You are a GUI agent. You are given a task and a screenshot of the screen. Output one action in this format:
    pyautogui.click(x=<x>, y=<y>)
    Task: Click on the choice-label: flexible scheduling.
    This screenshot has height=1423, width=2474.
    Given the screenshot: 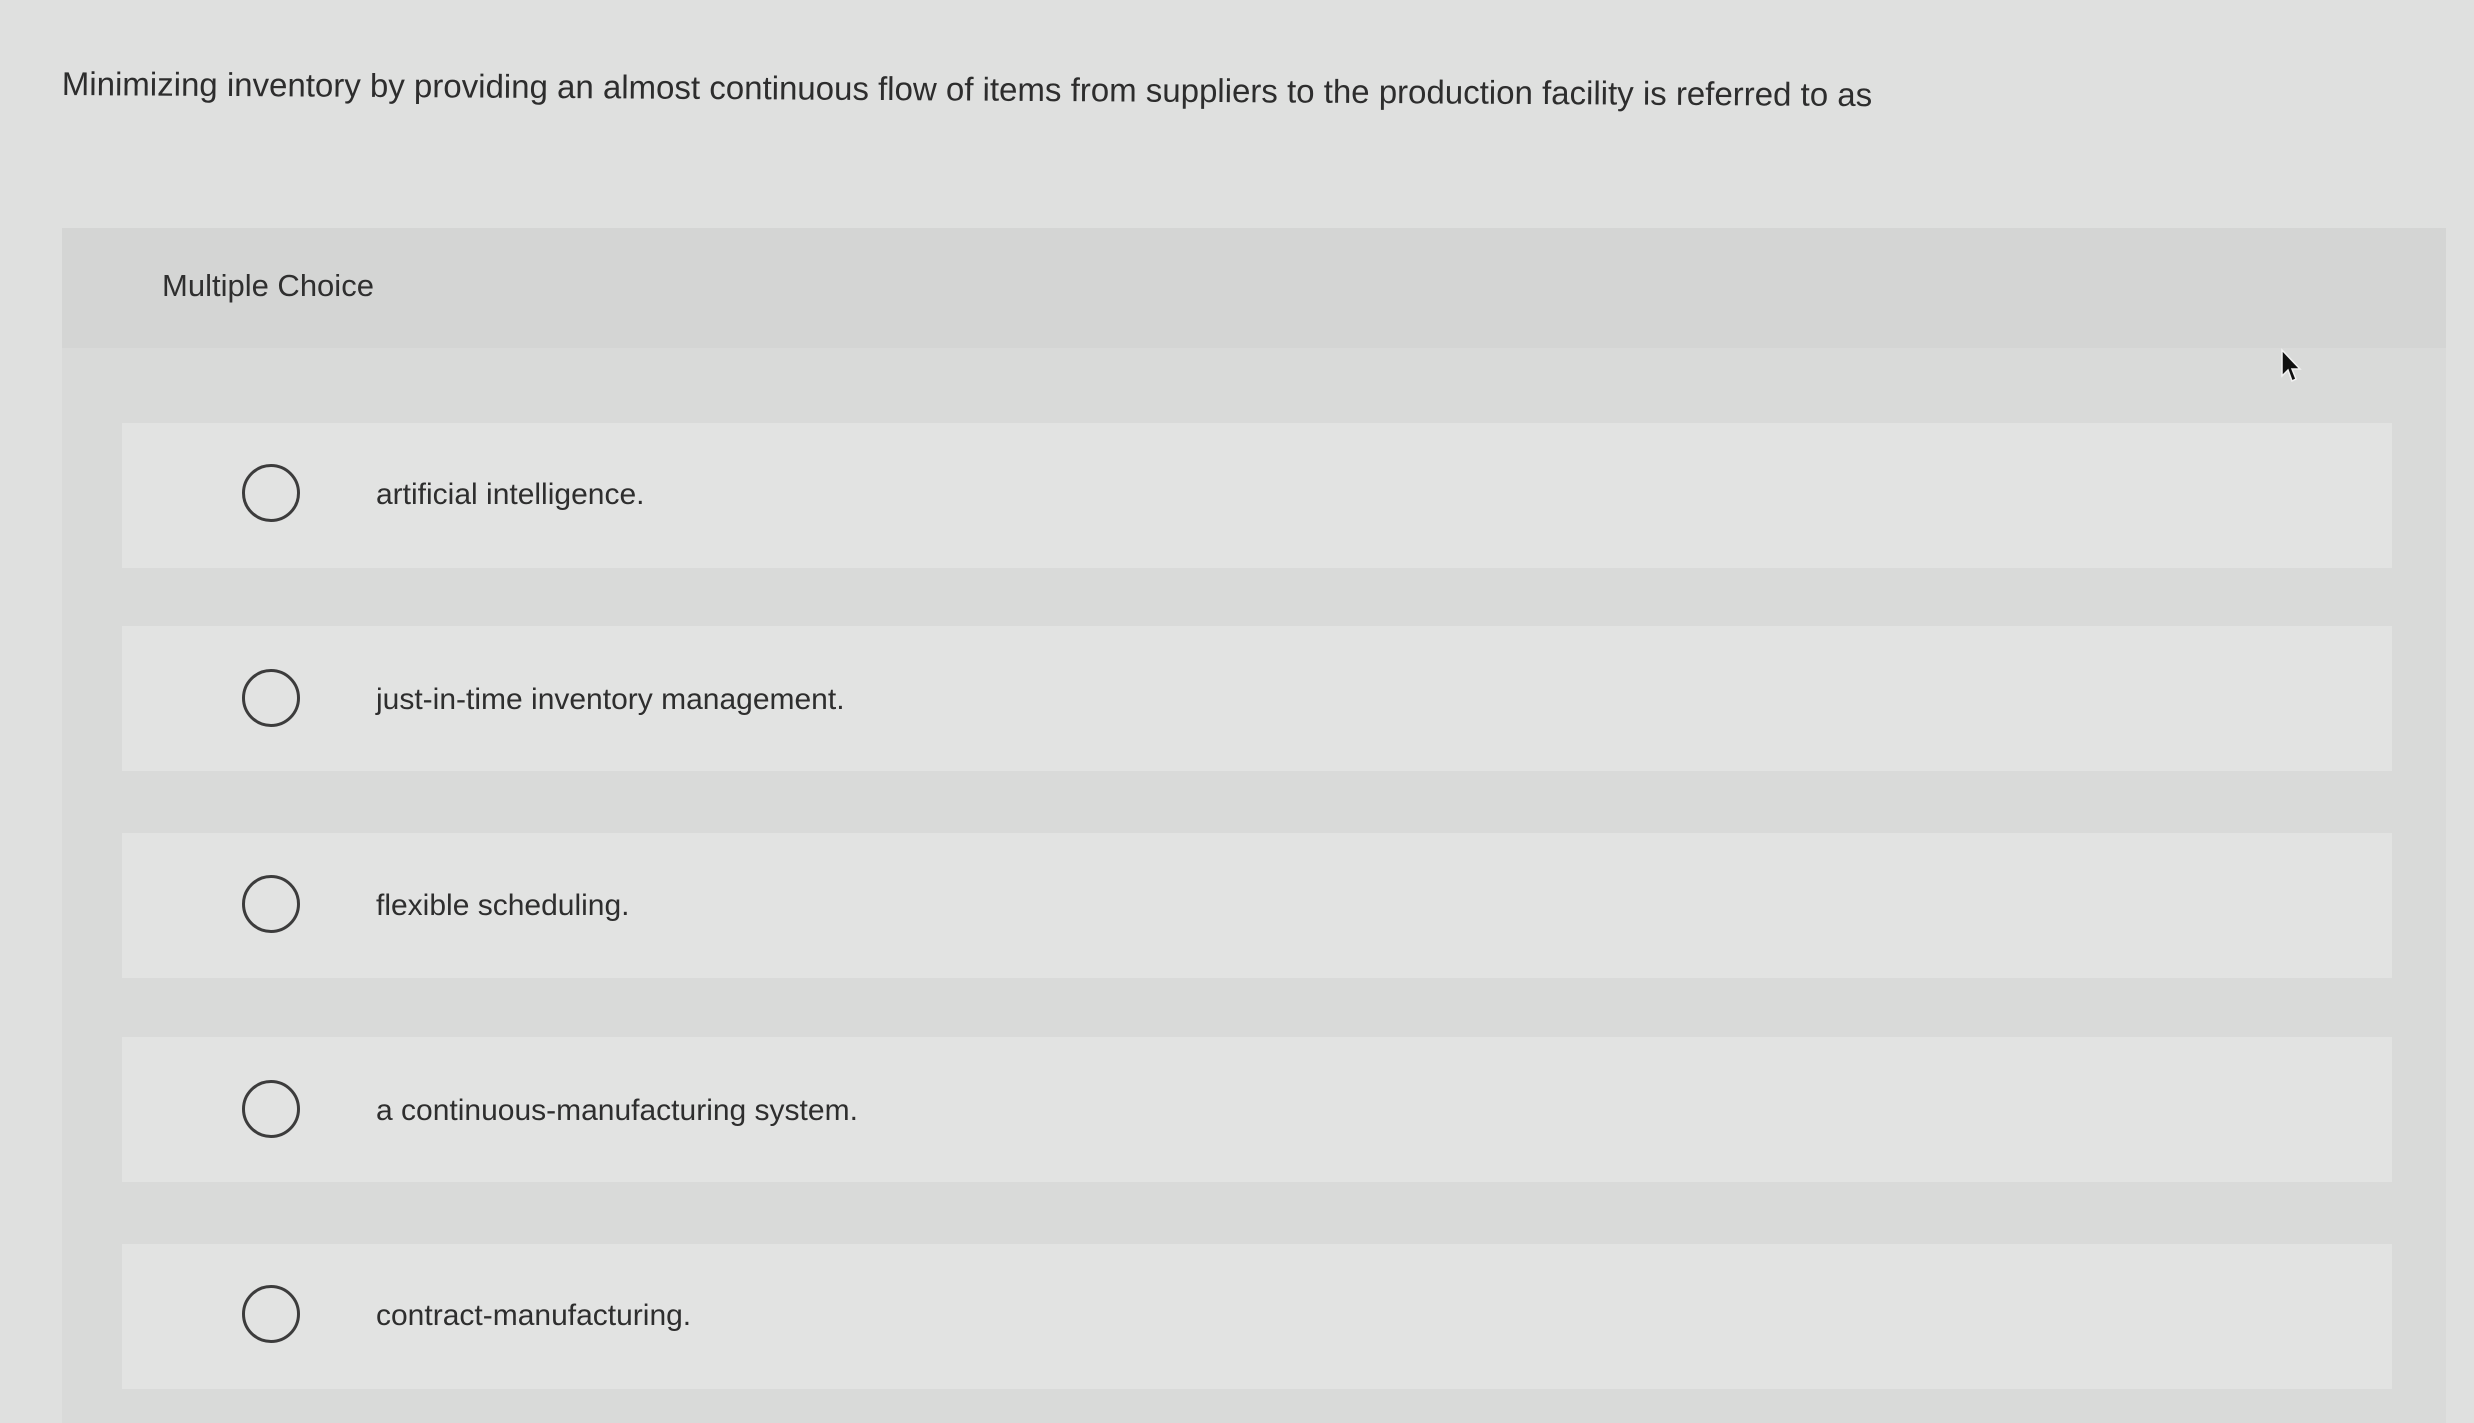 What is the action you would take?
    pyautogui.click(x=503, y=905)
    